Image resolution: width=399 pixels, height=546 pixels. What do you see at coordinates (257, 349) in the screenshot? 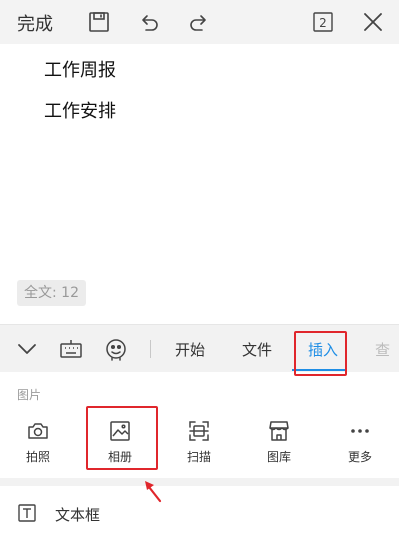
I see `tab-file: 文件` at bounding box center [257, 349].